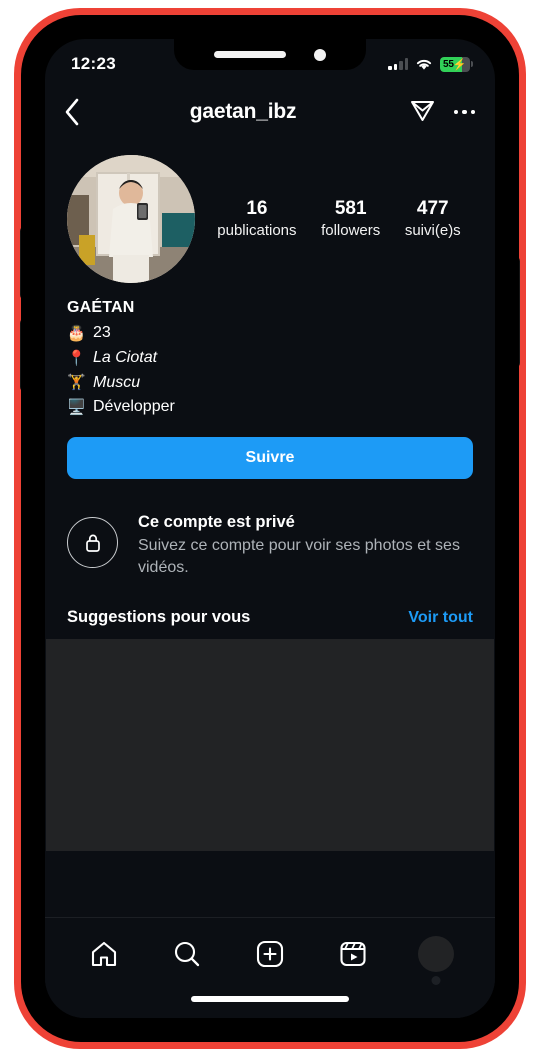  Describe the element at coordinates (125, 357) in the screenshot. I see `bio-text: La Ciotat` at that location.